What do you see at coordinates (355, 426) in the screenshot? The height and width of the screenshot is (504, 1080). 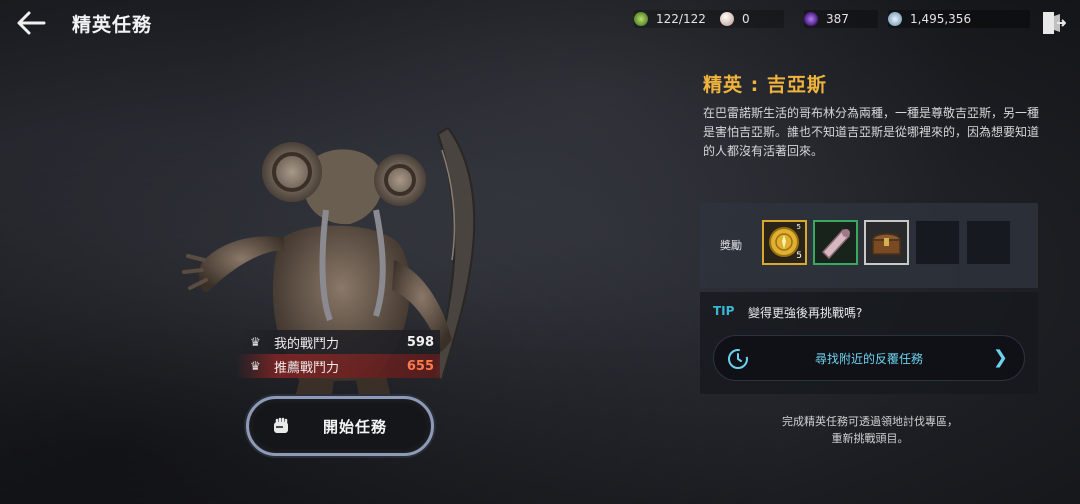 I see `start-quest-label: 開始任務` at bounding box center [355, 426].